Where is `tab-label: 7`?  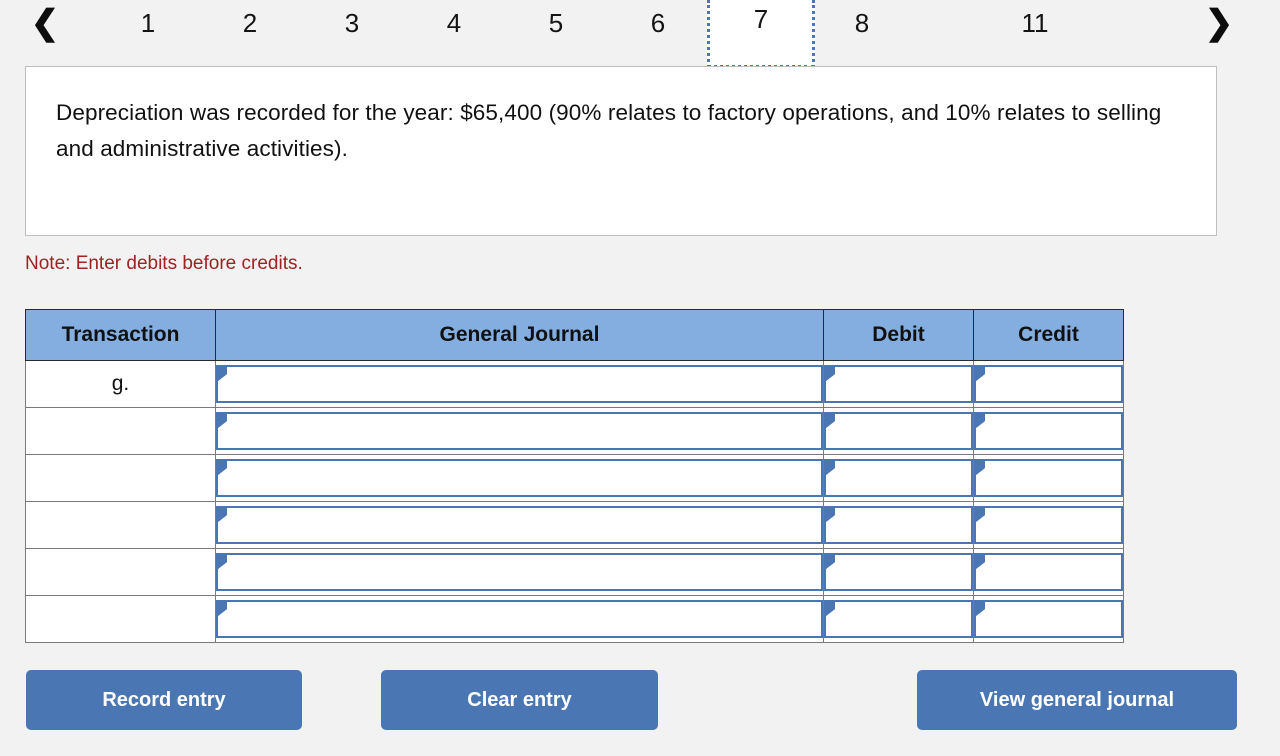
tab-label: 7 is located at coordinates (761, 19).